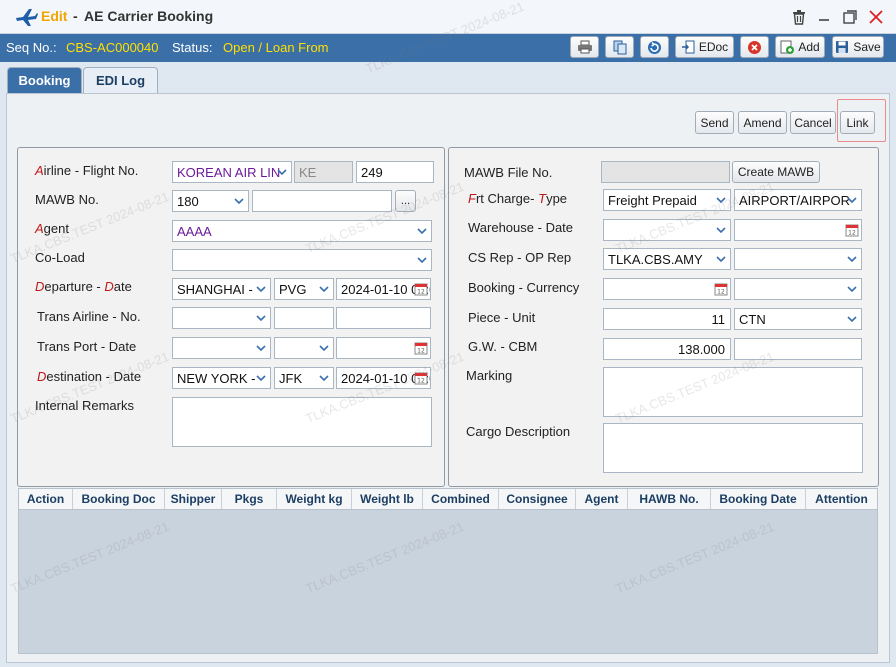 The height and width of the screenshot is (667, 896). What do you see at coordinates (60, 257) in the screenshot?
I see `coload-label: Co-Load` at bounding box center [60, 257].